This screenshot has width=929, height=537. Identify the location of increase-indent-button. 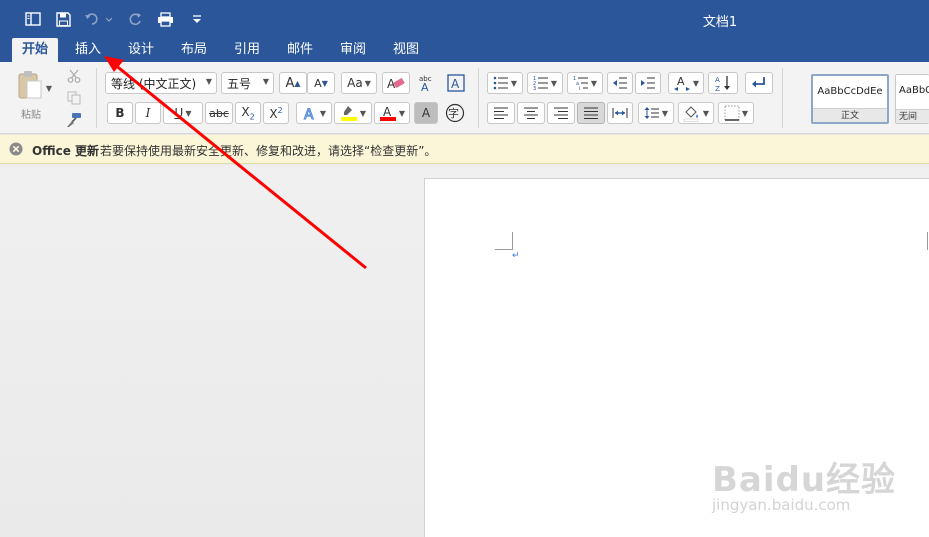
(648, 83).